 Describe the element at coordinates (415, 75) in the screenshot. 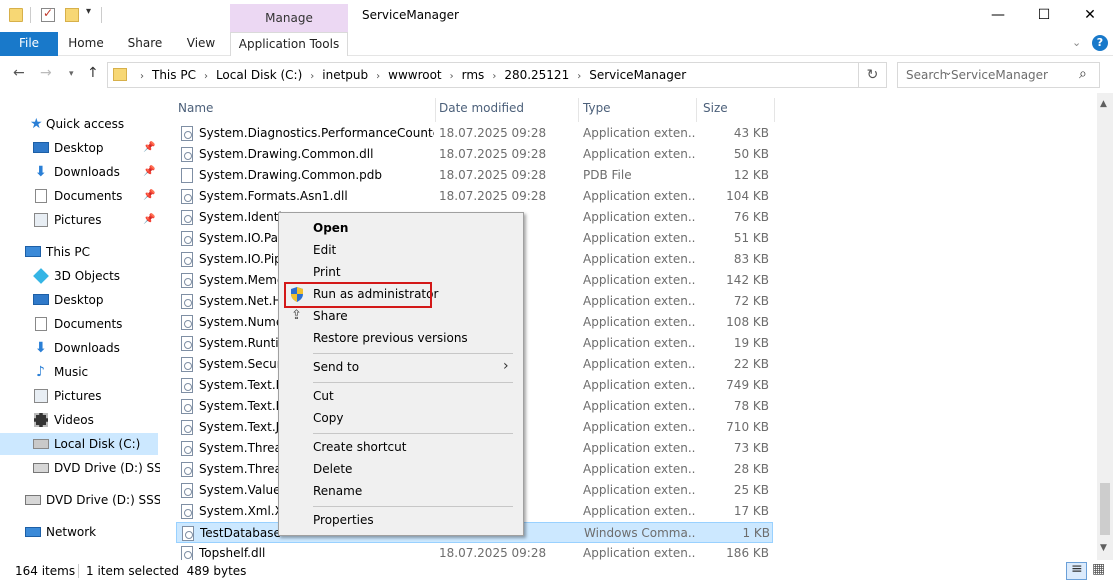

I see `crumb-wwwroot: wwwroot` at that location.